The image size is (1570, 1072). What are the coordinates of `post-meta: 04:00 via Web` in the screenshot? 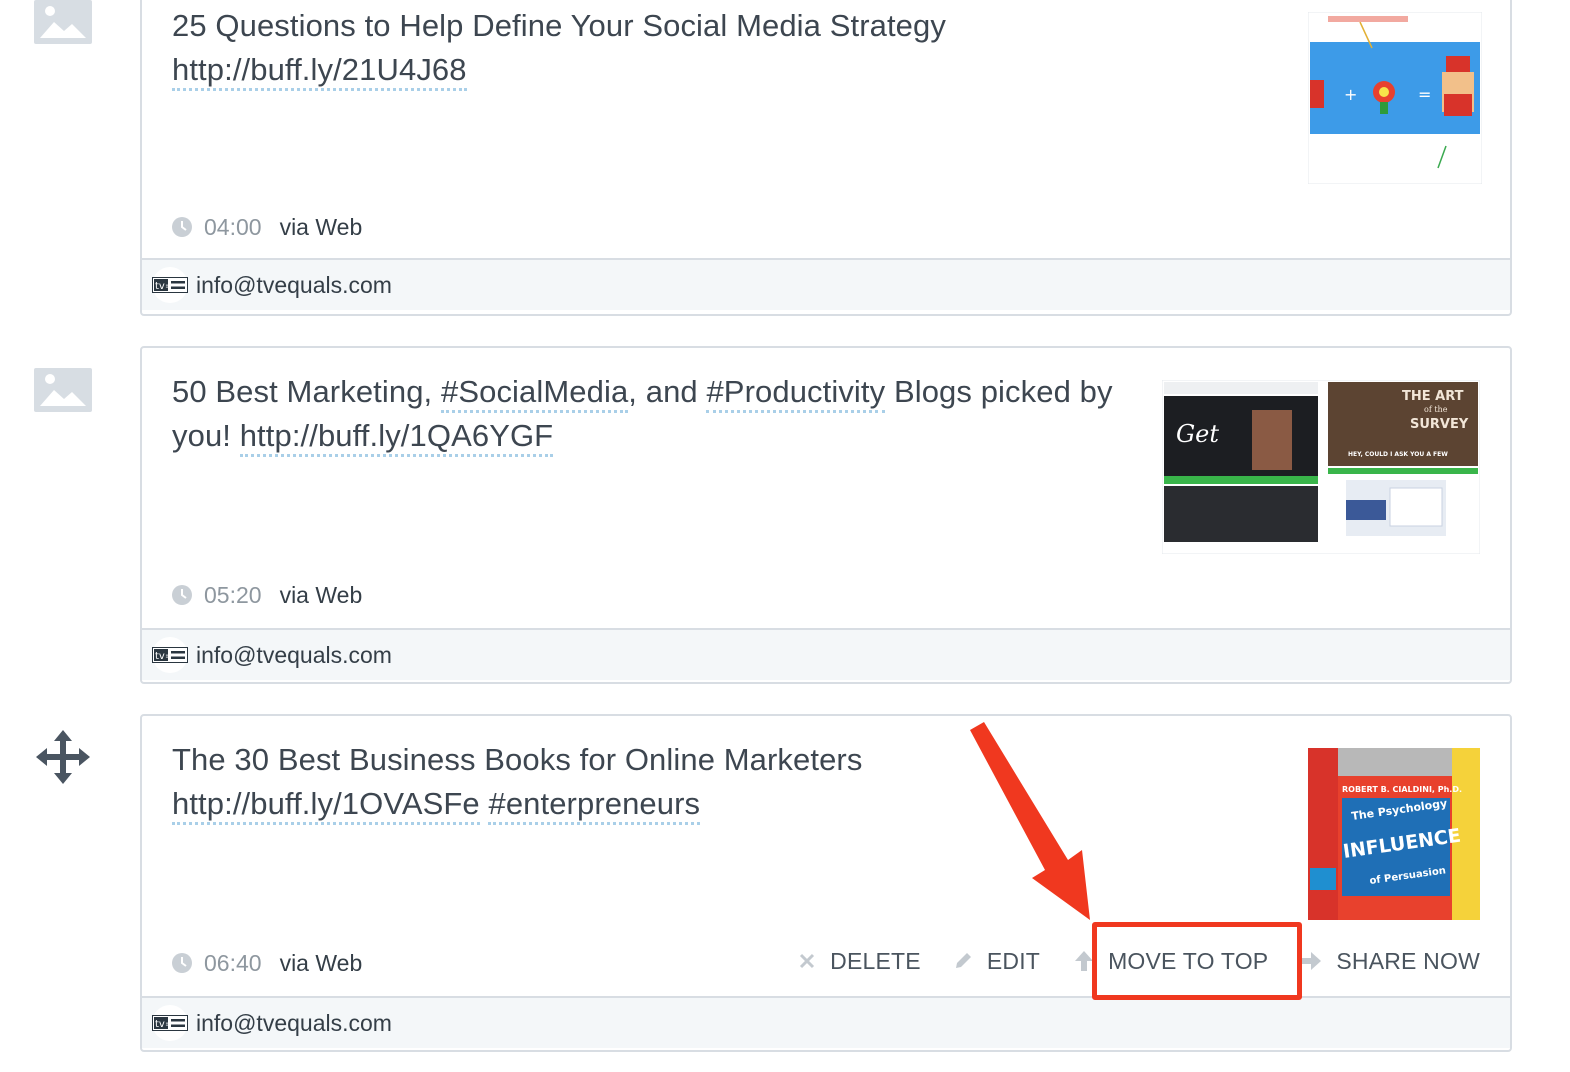 It's located at (267, 227).